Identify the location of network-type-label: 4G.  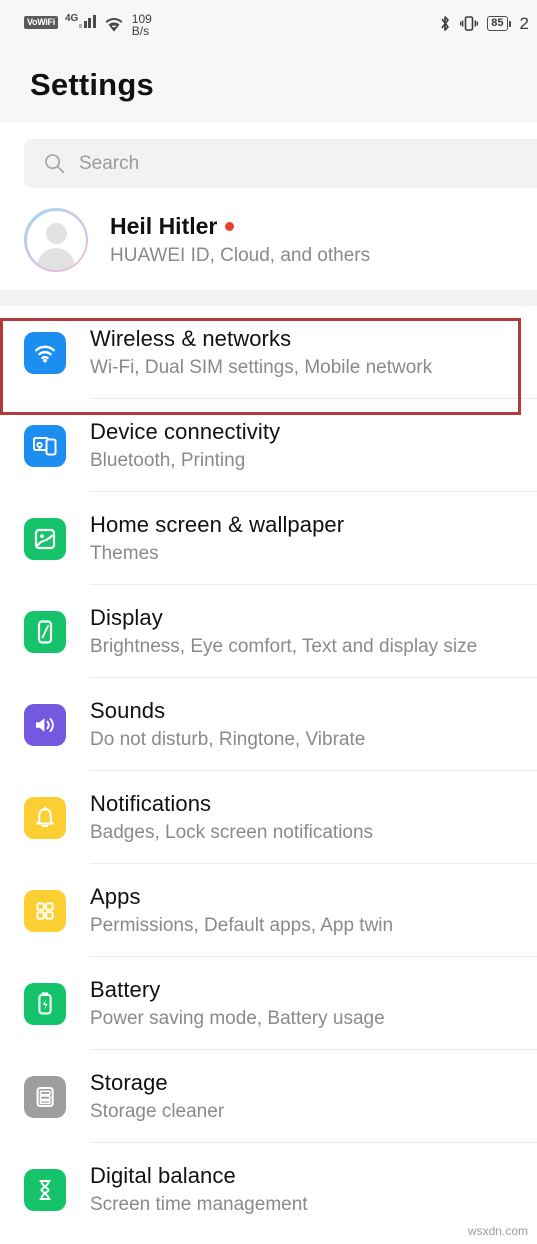
(71, 18).